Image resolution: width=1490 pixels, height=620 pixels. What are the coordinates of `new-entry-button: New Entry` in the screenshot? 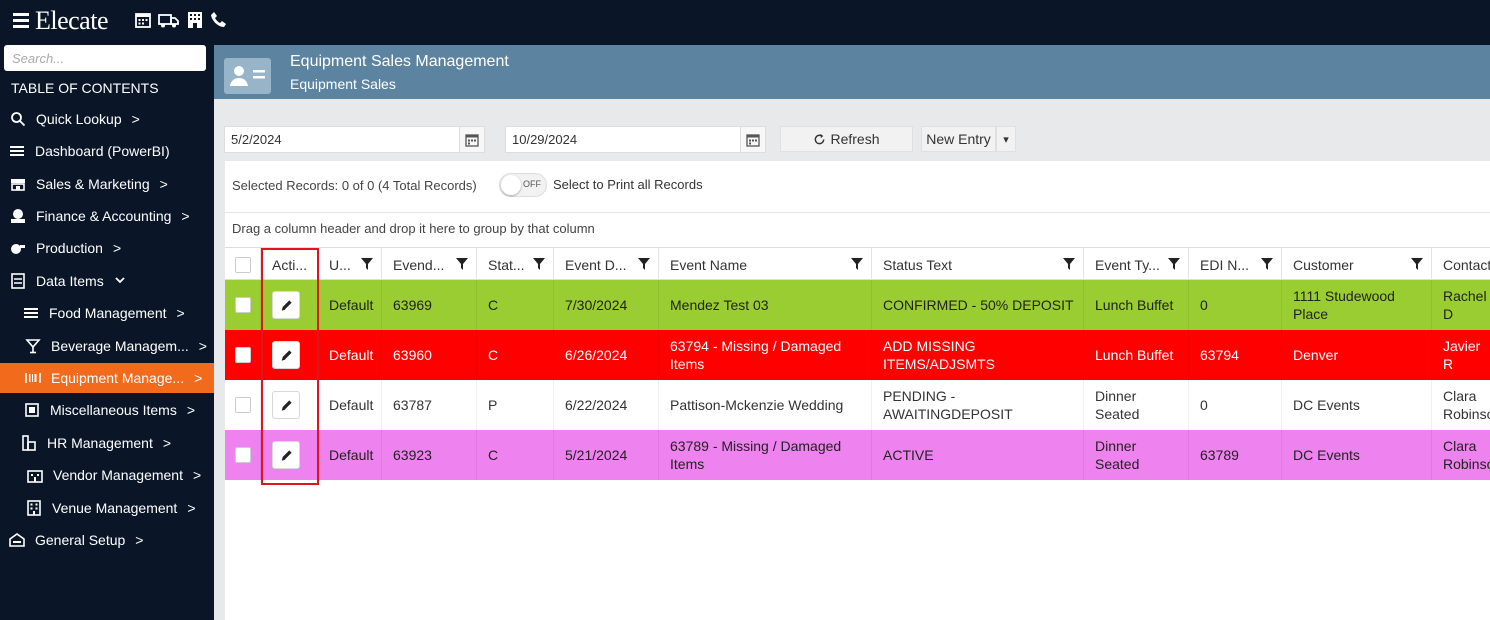 It's located at (958, 139).